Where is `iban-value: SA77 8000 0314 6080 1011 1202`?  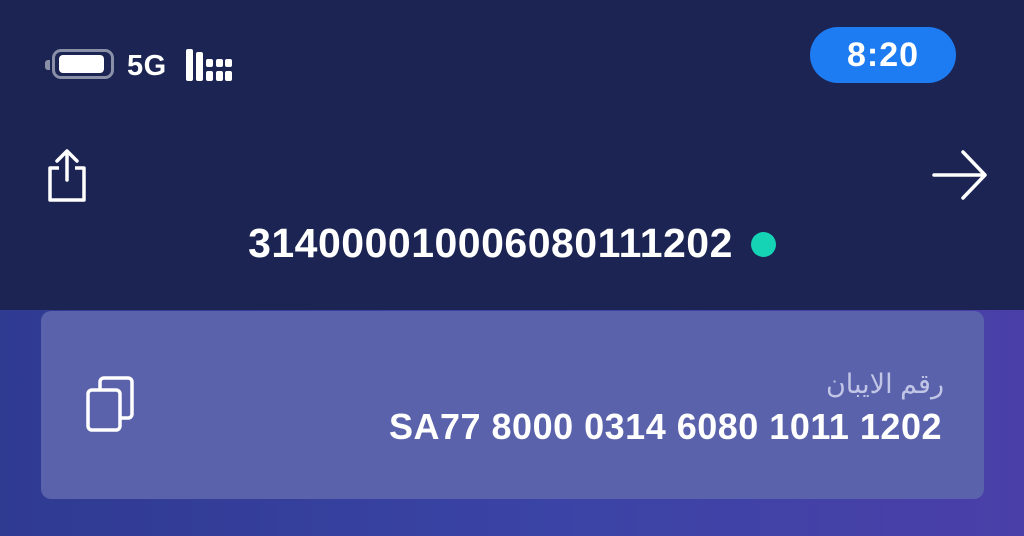 iban-value: SA77 8000 0314 6080 1011 1202 is located at coordinates (665, 427).